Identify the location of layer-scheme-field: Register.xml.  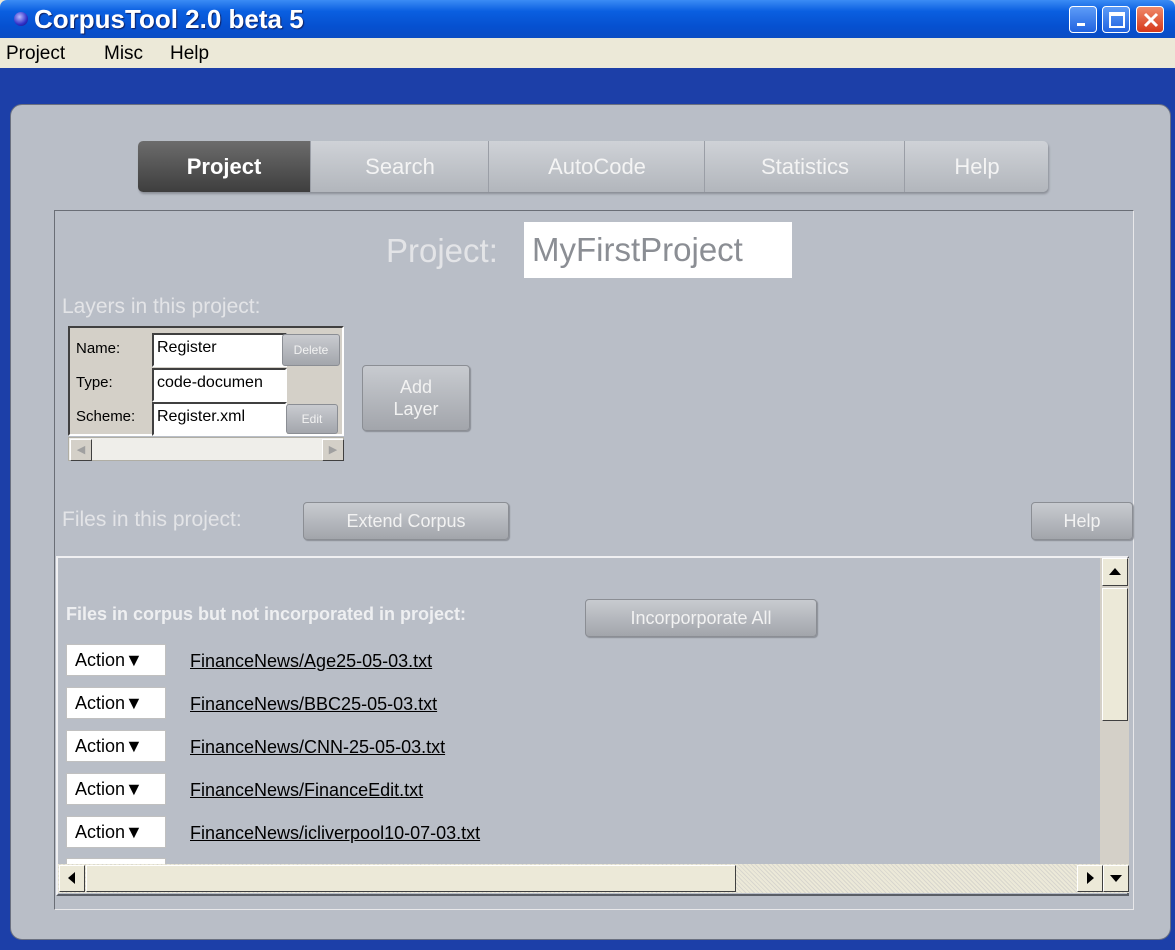
(219, 419).